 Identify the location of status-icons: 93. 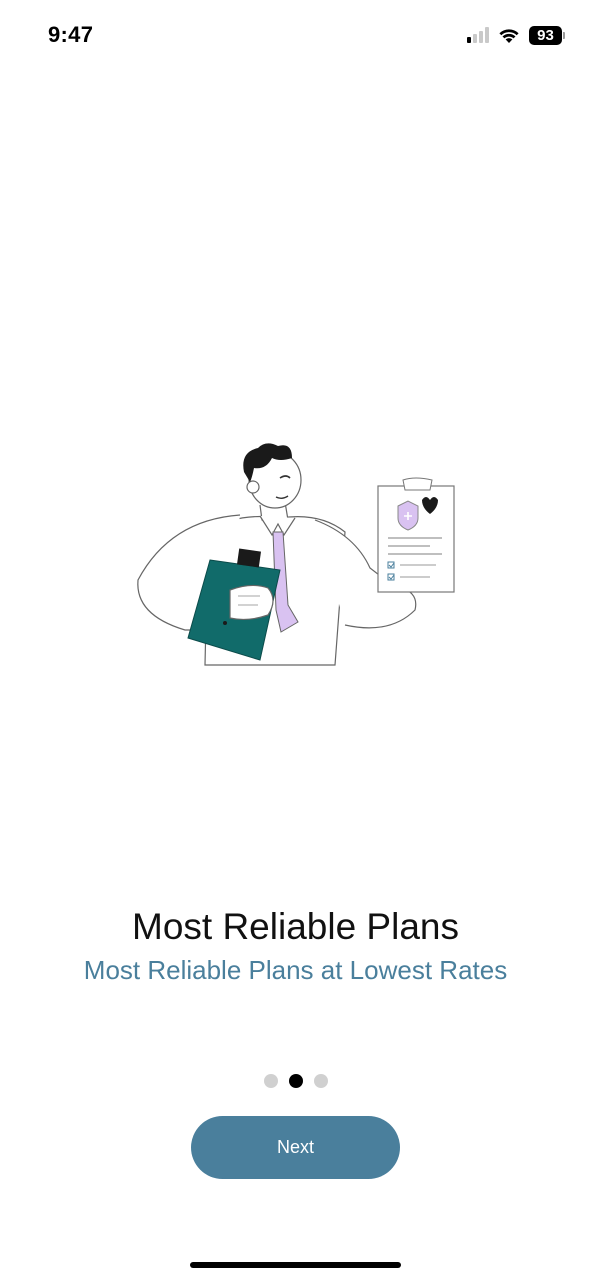
(516, 35).